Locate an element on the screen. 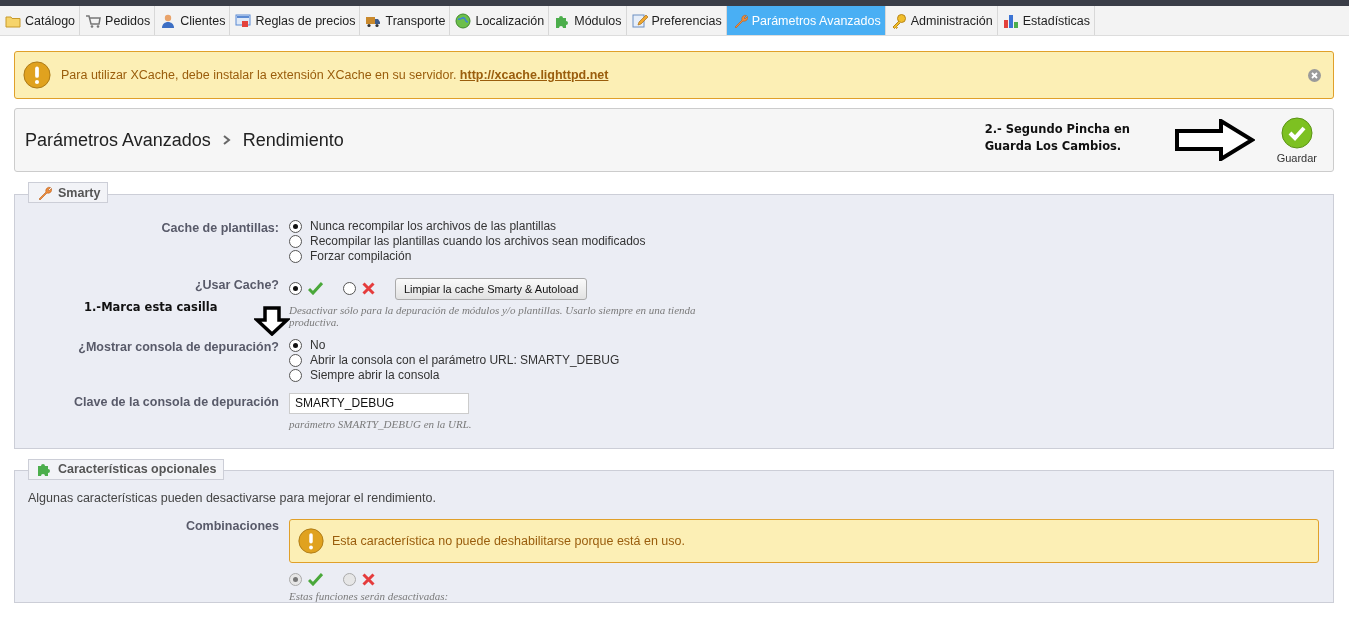 The image size is (1349, 643). nav-tab: Transporte is located at coordinates (405, 20).